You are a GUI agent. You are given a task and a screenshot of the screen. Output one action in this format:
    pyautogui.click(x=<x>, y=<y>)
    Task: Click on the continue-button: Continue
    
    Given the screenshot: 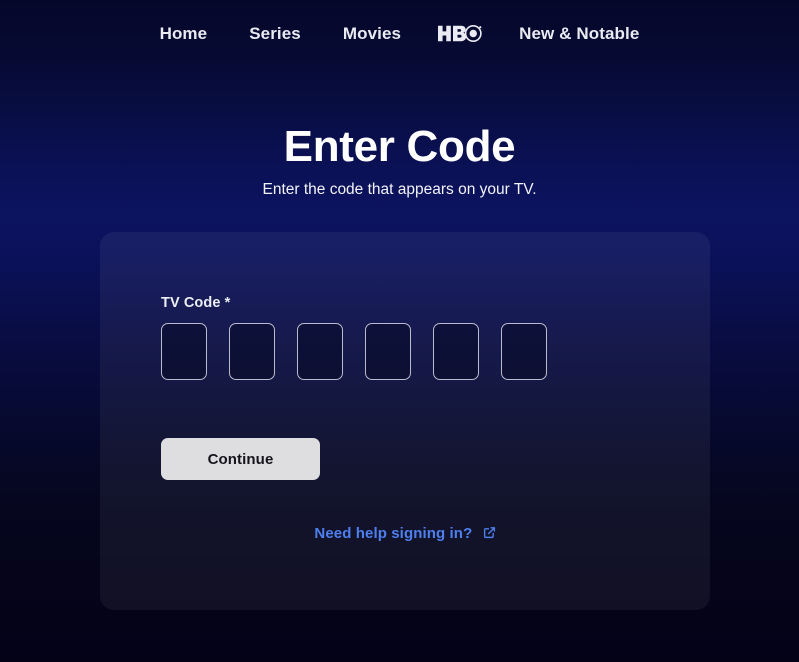 What is the action you would take?
    pyautogui.click(x=240, y=459)
    